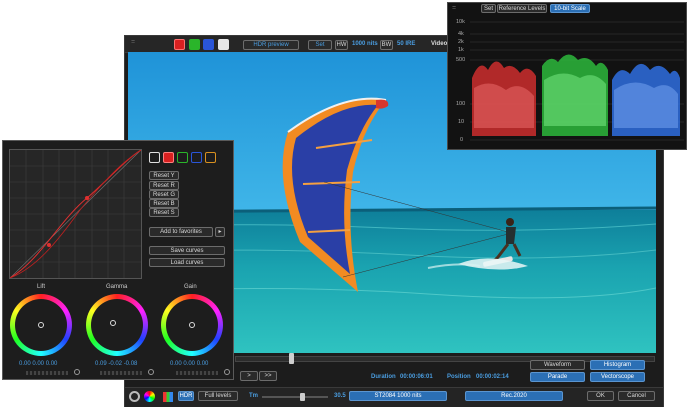 The height and width of the screenshot is (407, 689). I want to click on vectorscope-button: Vectorscope, so click(617, 377).